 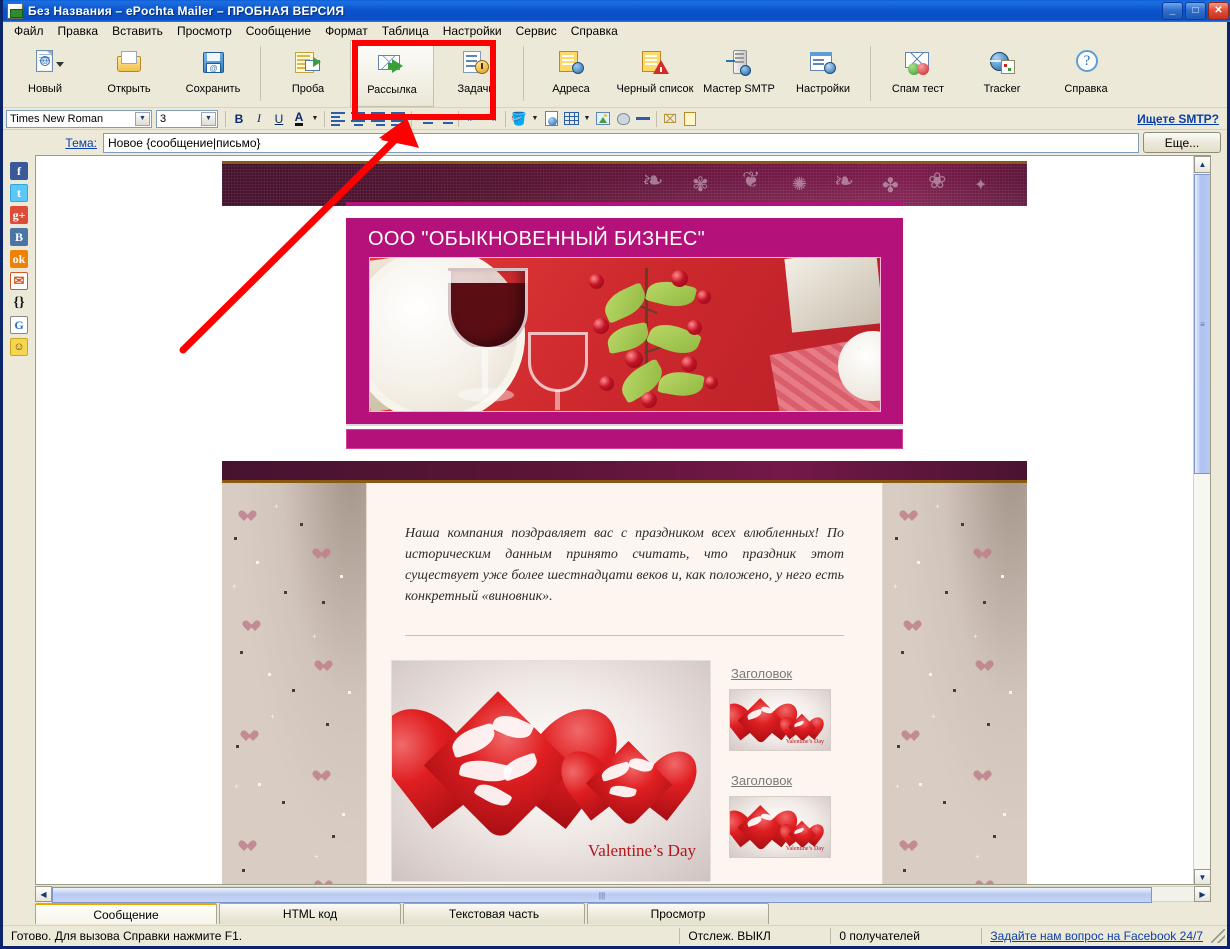 I want to click on window-controls: _ □ ✕, so click(x=1195, y=11).